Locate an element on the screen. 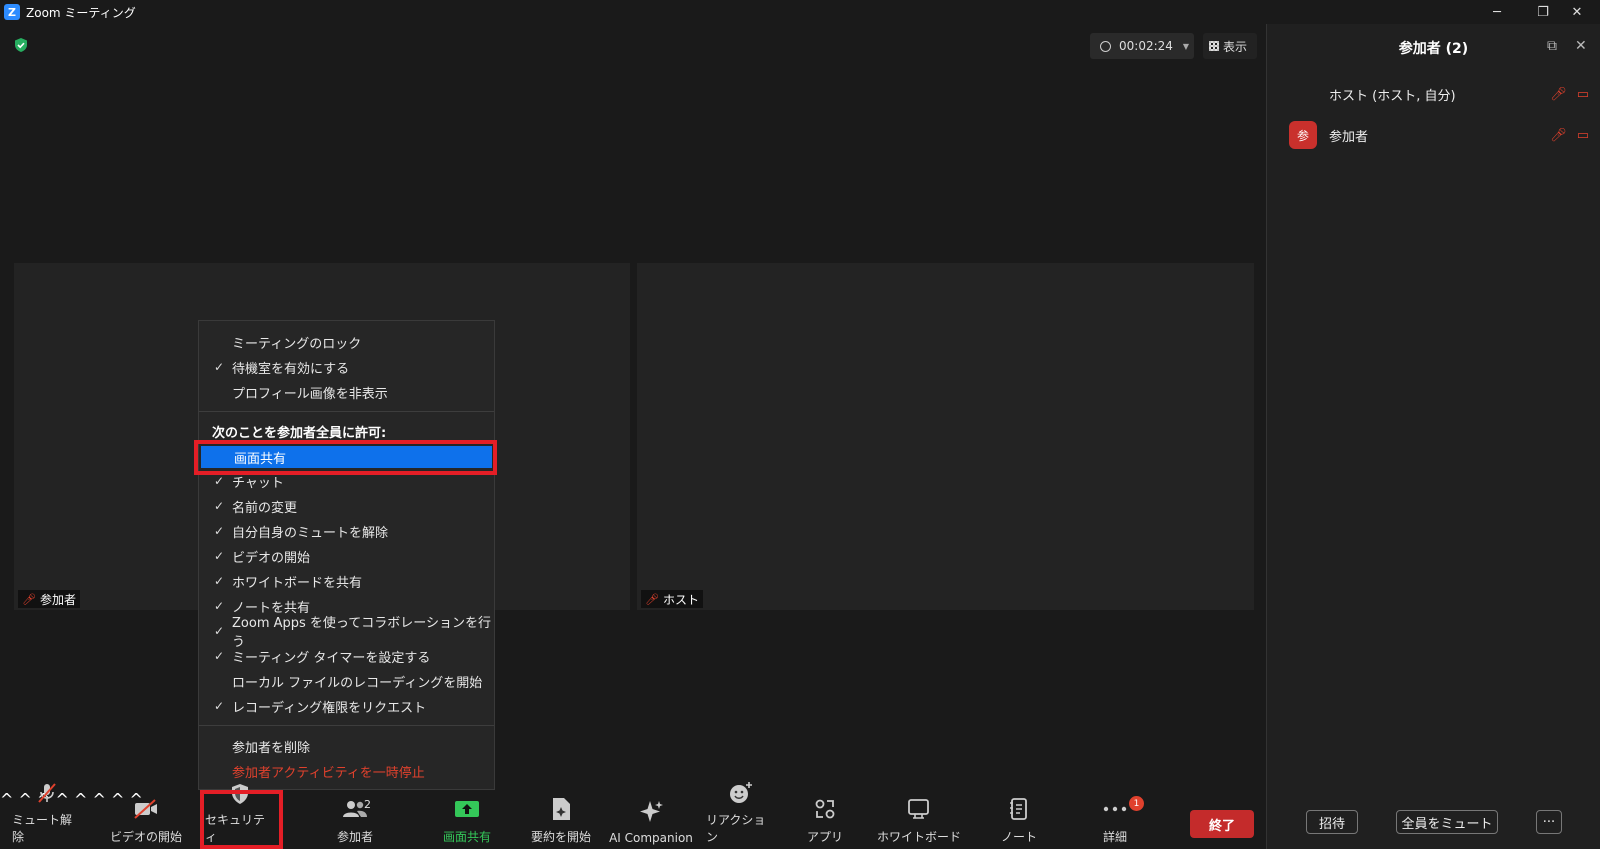 Image resolution: width=1600 pixels, height=849 pixels. apps-options-chevron-icon: ^ is located at coordinates (99, 799).